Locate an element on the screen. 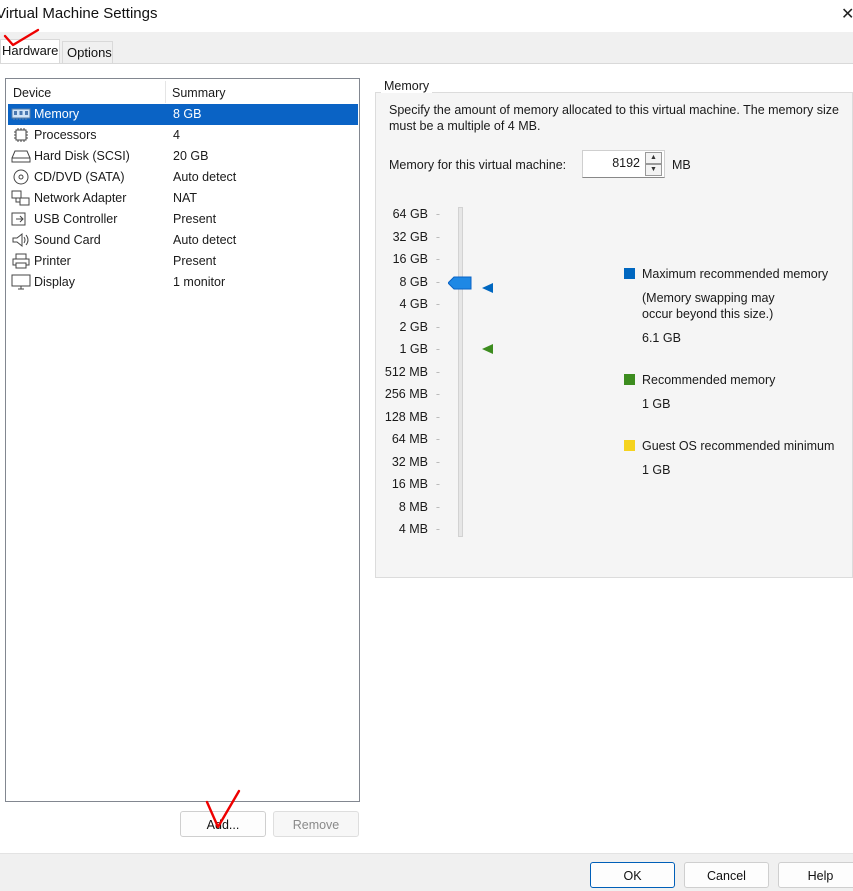 This screenshot has height=891, width=853. tab-hardware: Hardware is located at coordinates (30, 51).